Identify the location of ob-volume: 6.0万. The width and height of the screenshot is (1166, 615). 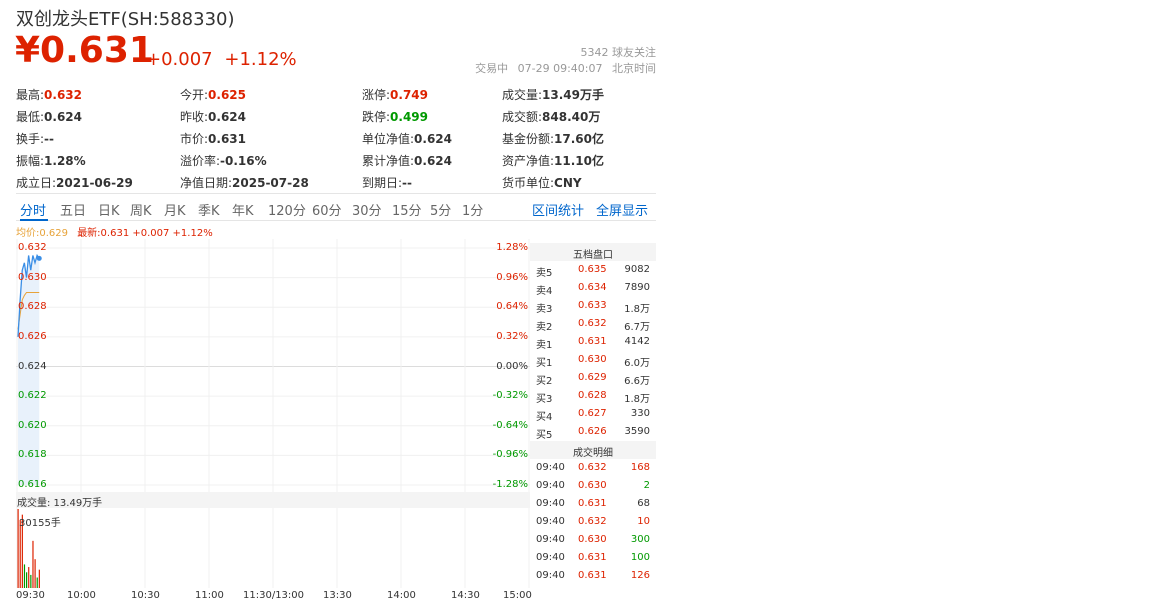
(637, 363).